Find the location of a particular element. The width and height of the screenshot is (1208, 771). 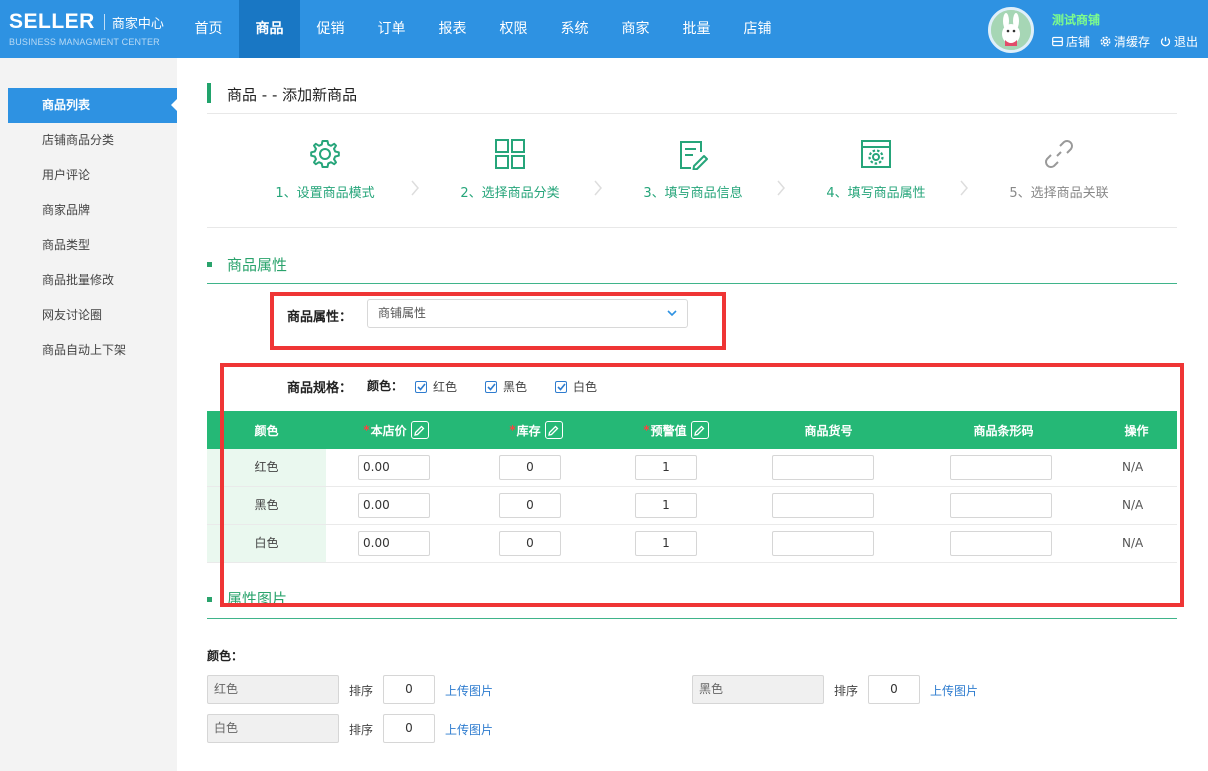

edit-doc-icon is located at coordinates (694, 155).